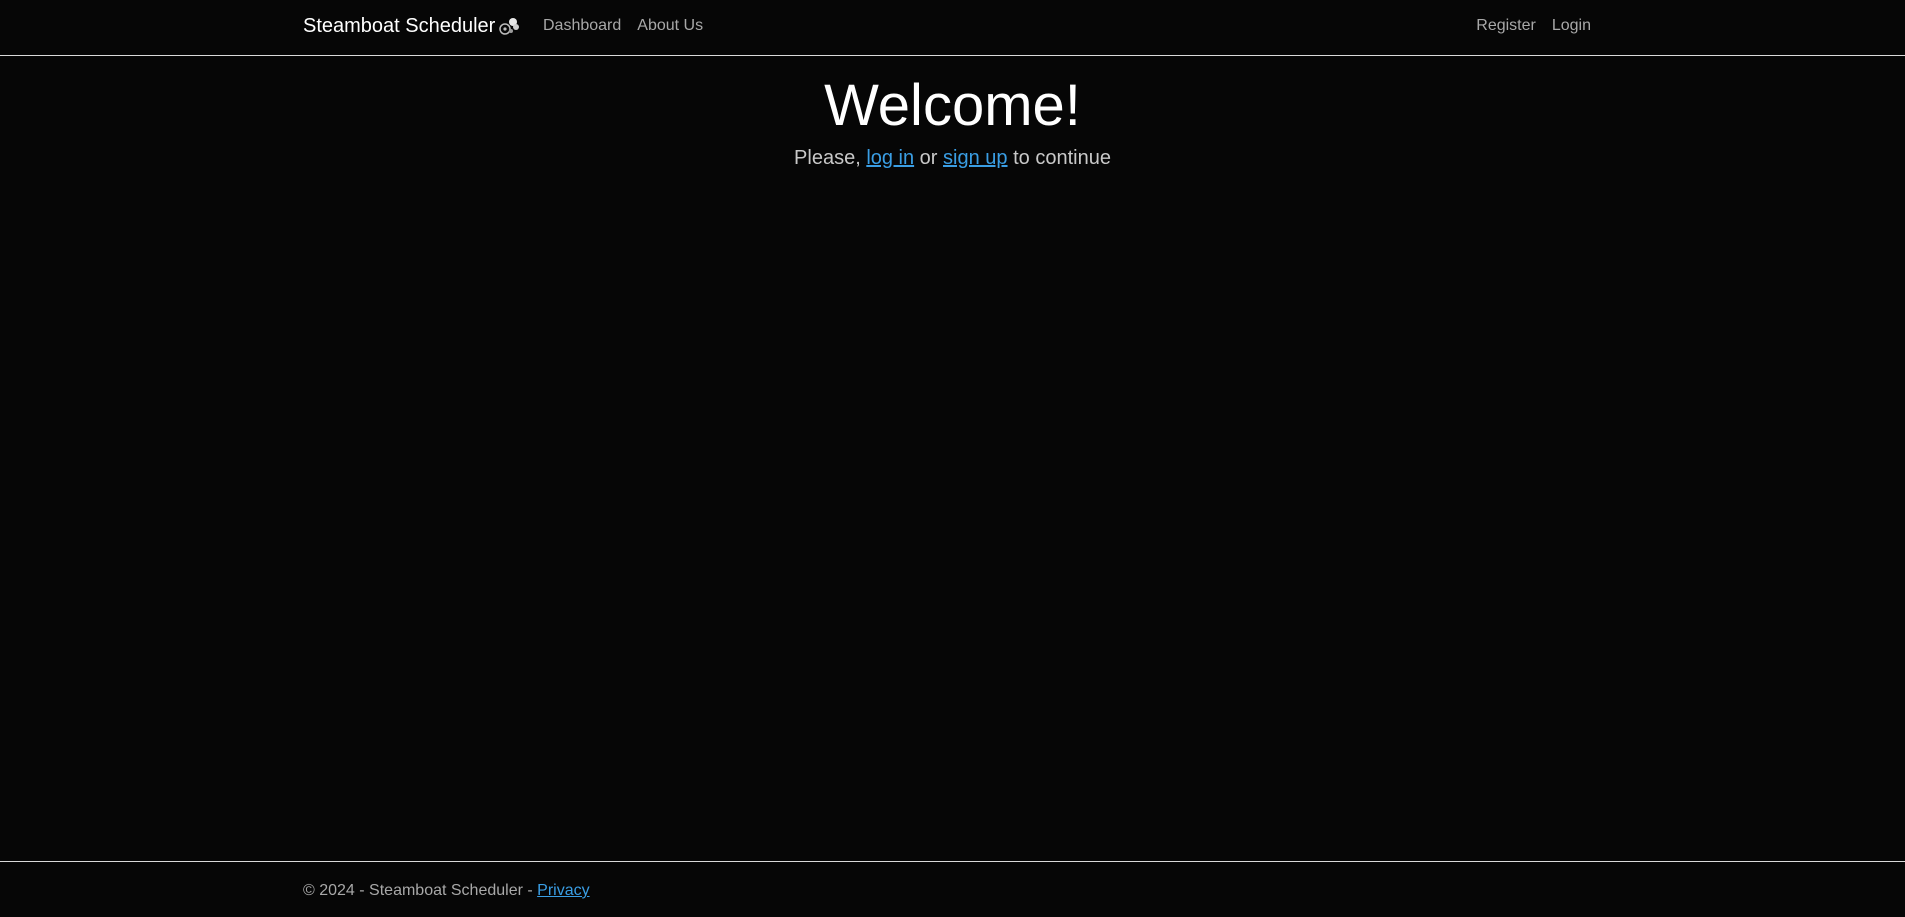 The width and height of the screenshot is (1905, 917). I want to click on brand-link: Steamboat Scheduler, so click(412, 26).